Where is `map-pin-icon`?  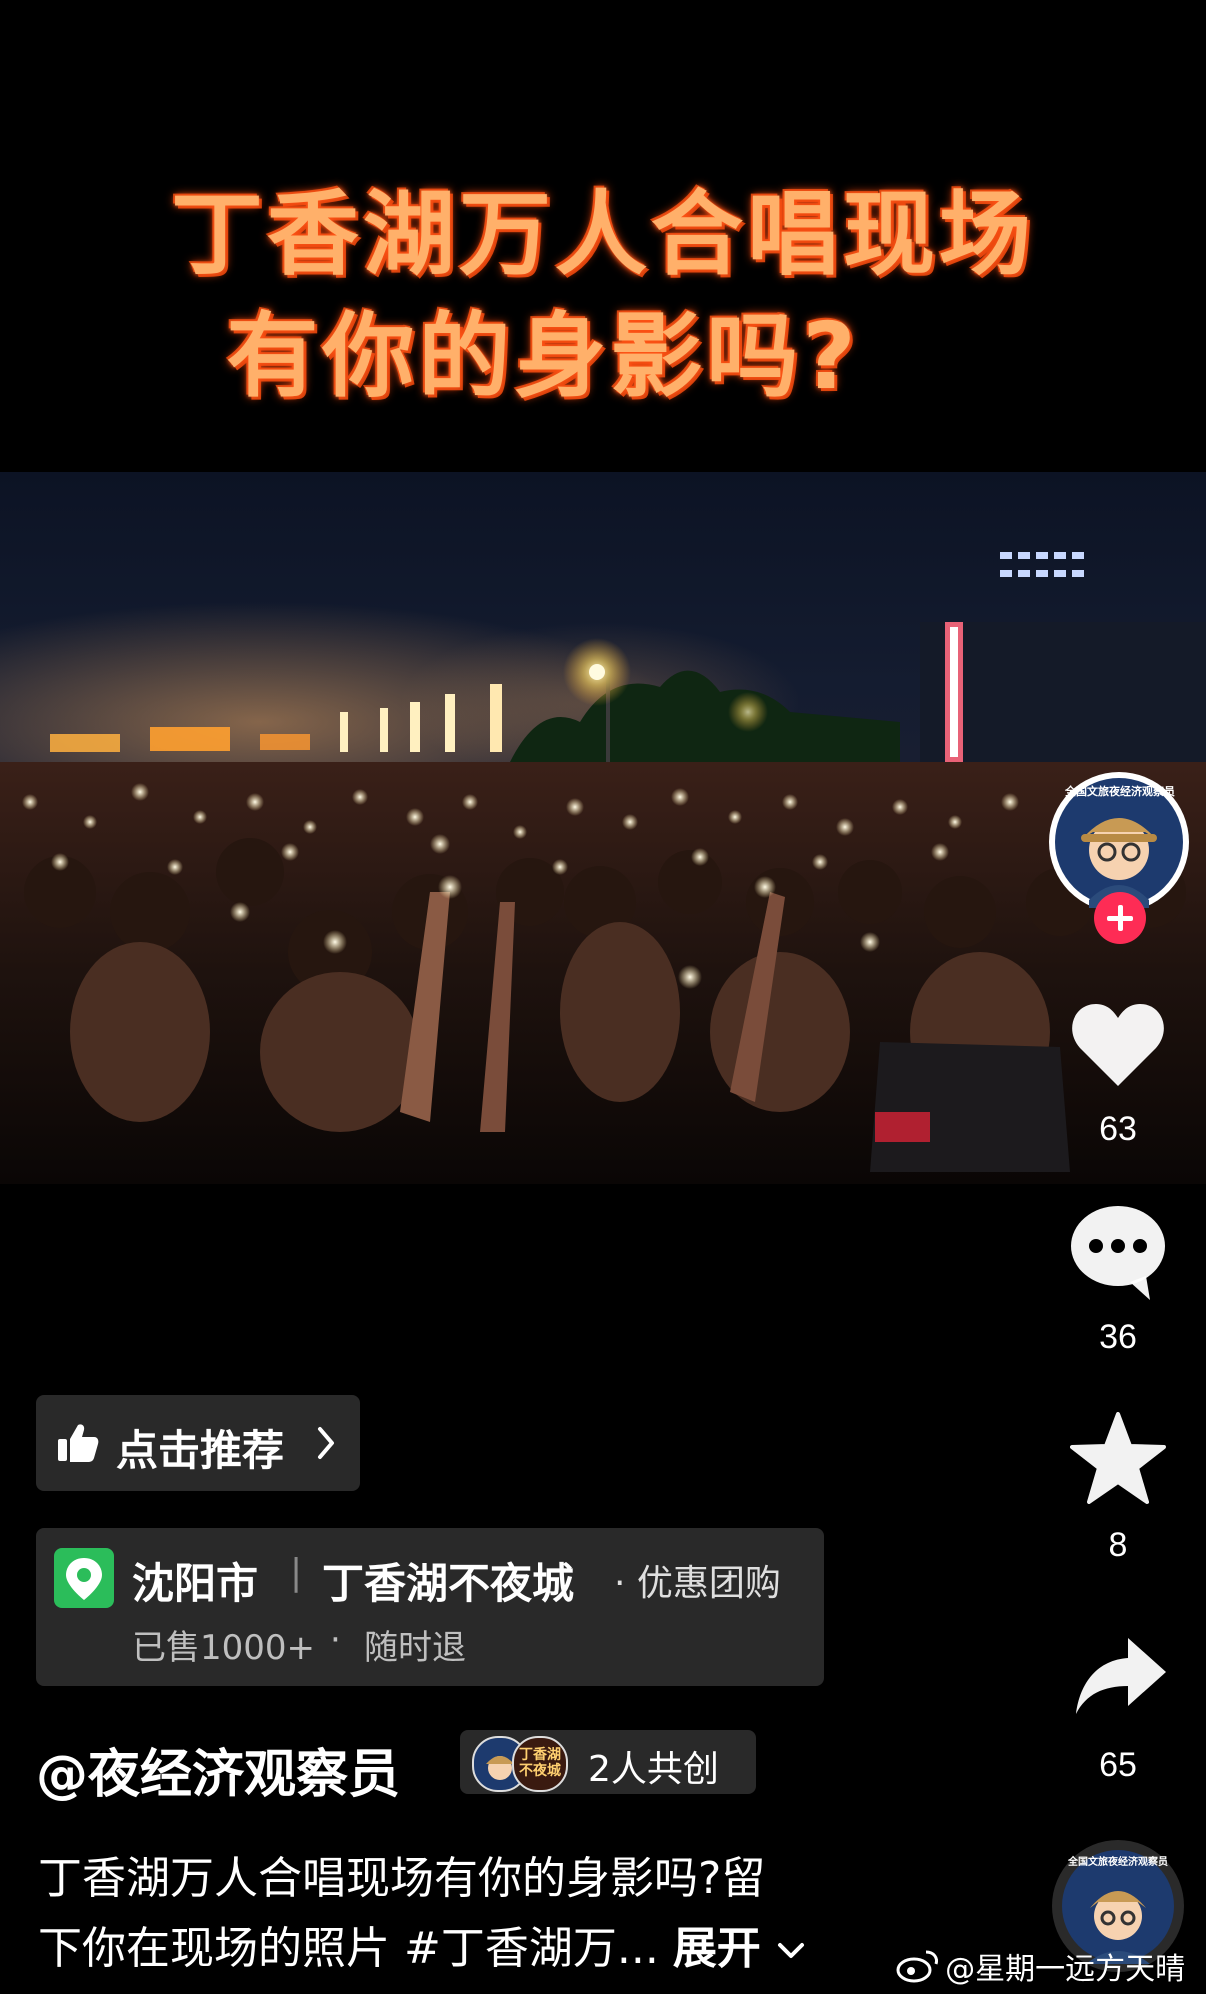
map-pin-icon is located at coordinates (84, 1578).